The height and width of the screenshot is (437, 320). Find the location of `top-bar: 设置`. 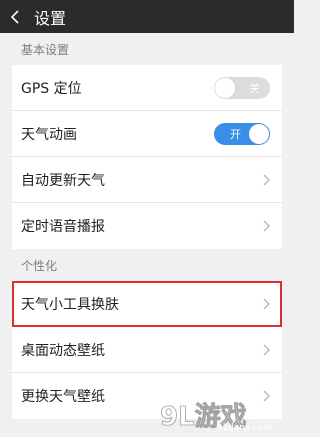

top-bar: 设置 is located at coordinates (147, 16).